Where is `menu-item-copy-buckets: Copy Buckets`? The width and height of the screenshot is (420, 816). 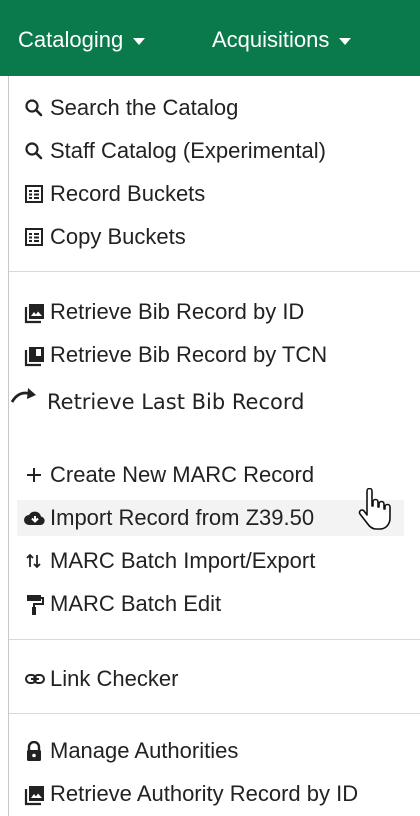 menu-item-copy-buckets: Copy Buckets is located at coordinates (105, 237).